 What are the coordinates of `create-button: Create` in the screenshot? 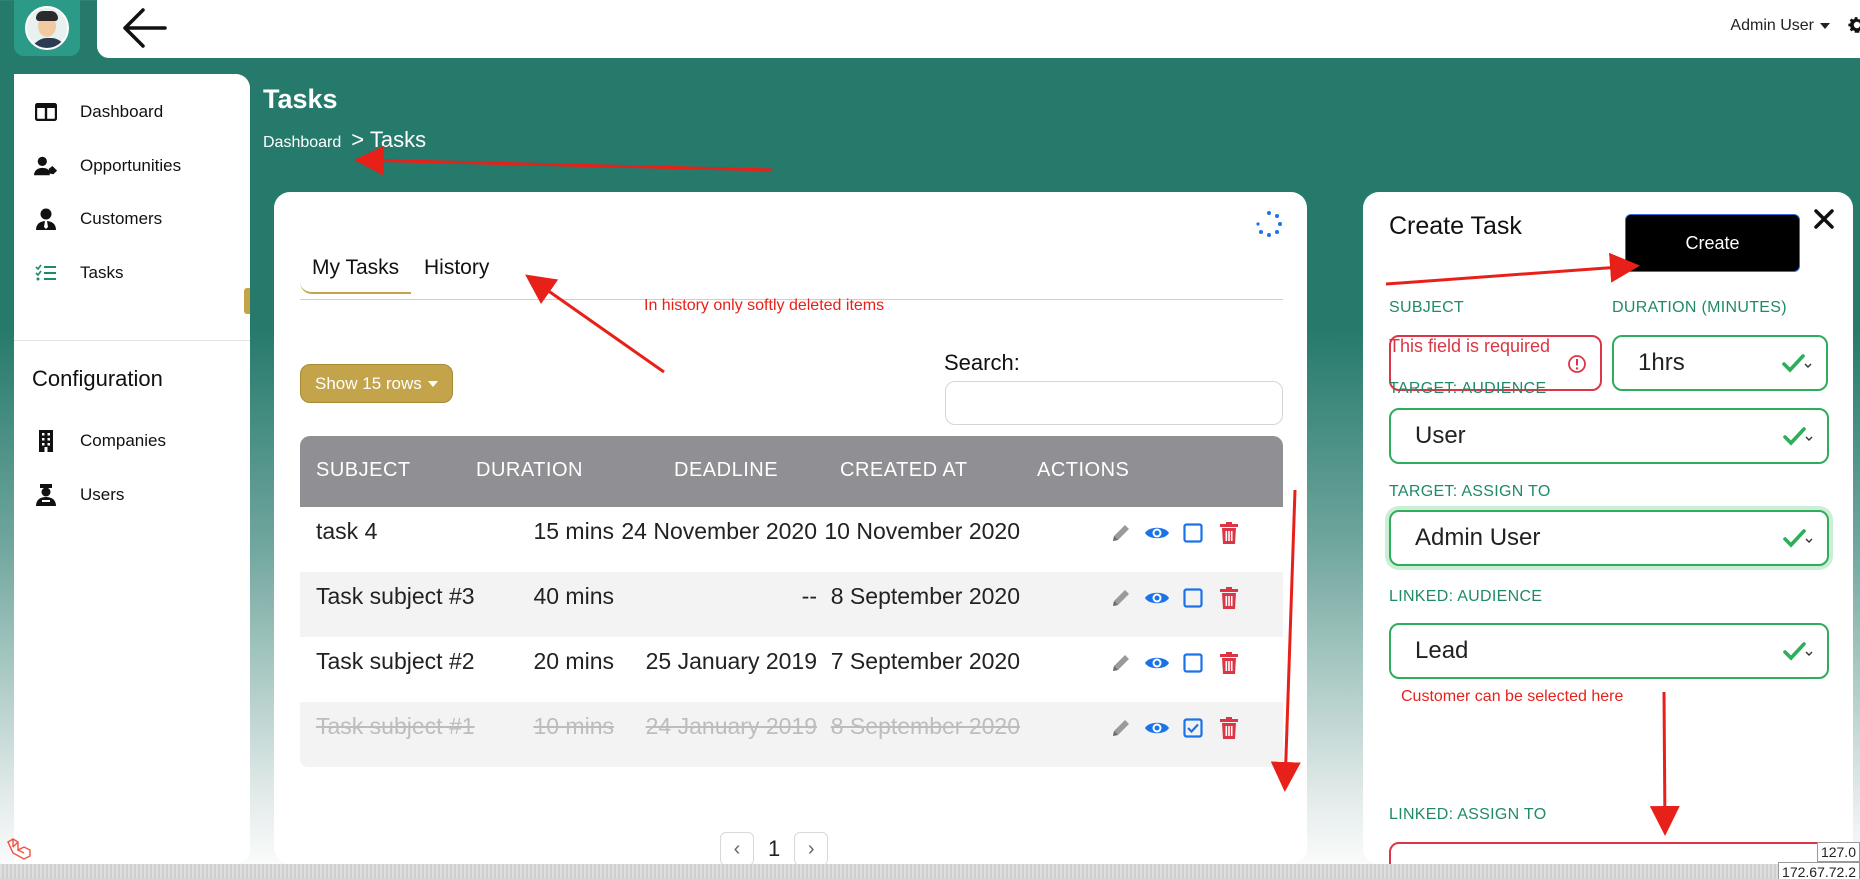 It's located at (1712, 243).